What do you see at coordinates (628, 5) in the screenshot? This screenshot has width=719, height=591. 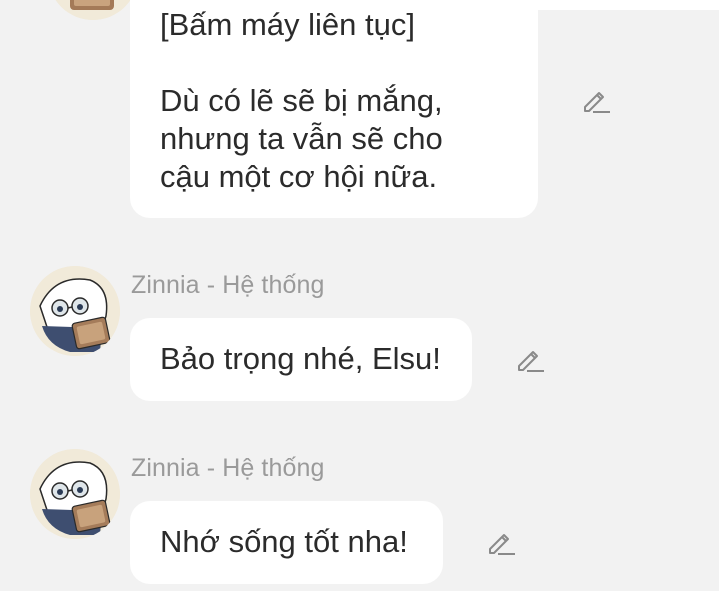 I see `top-divider` at bounding box center [628, 5].